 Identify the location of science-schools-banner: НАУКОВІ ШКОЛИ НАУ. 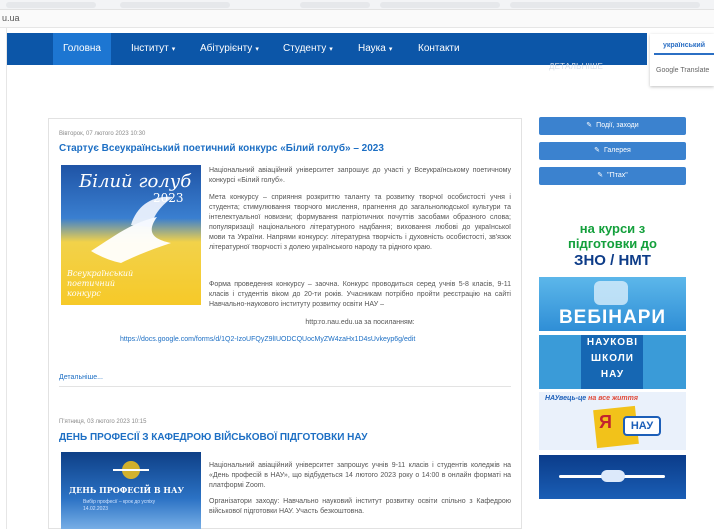
(612, 362).